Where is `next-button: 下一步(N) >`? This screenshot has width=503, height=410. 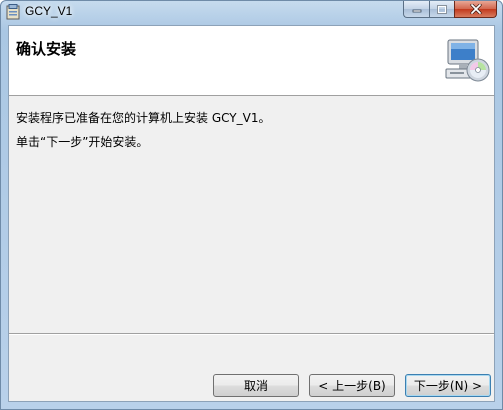 next-button: 下一步(N) > is located at coordinates (448, 385).